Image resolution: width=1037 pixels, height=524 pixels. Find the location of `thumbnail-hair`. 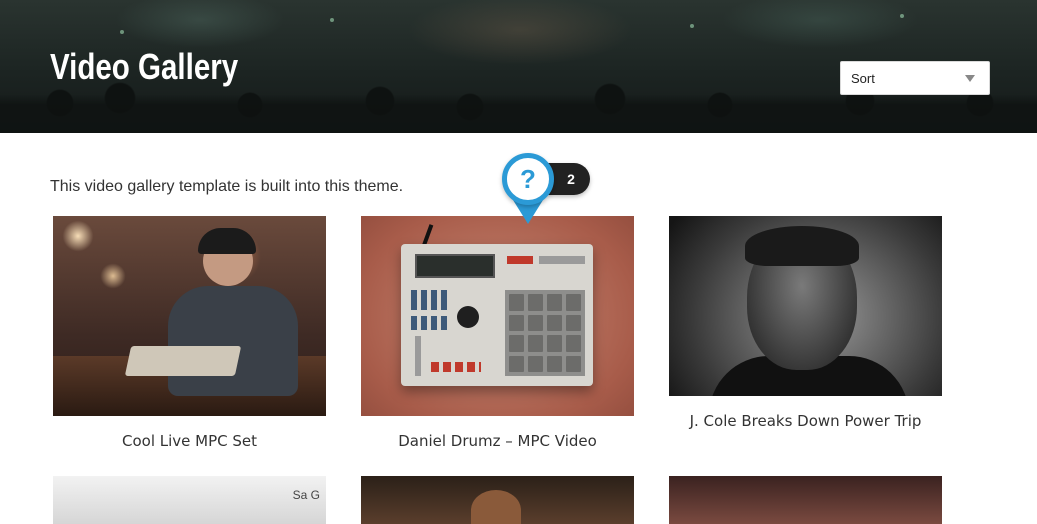

thumbnail-hair is located at coordinates (802, 246).